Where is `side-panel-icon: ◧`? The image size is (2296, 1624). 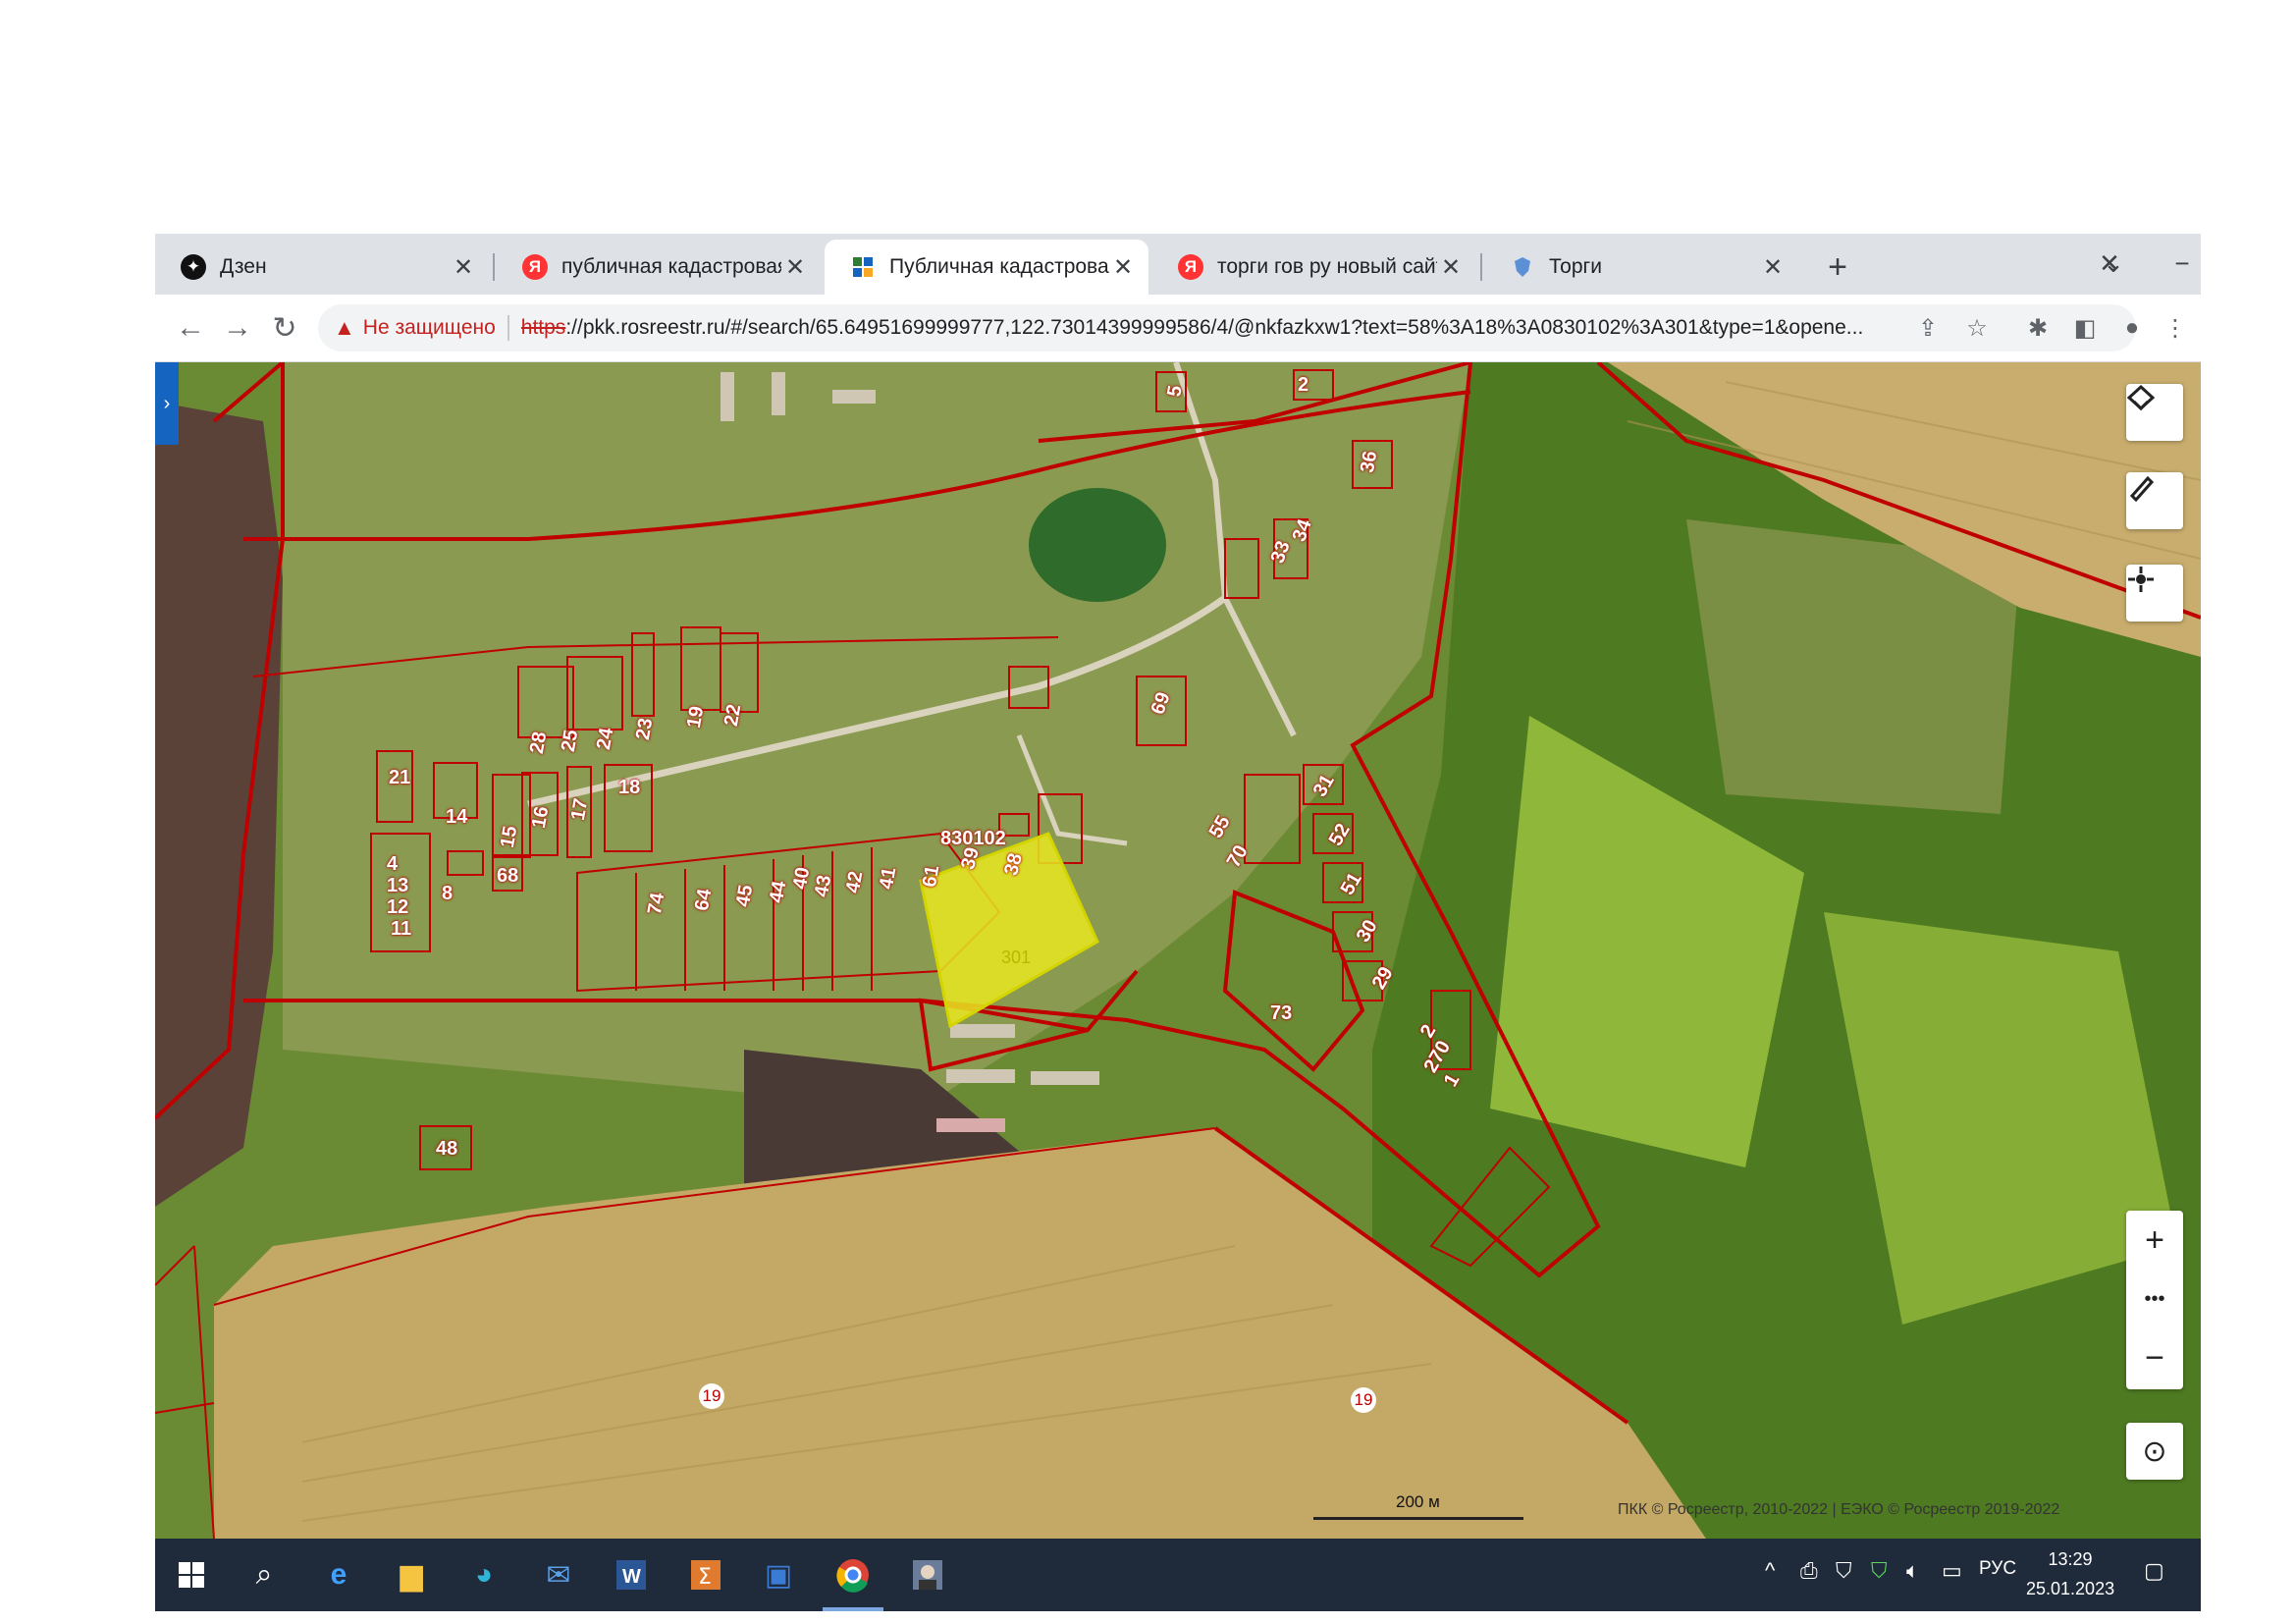
side-panel-icon: ◧ is located at coordinates (2085, 328).